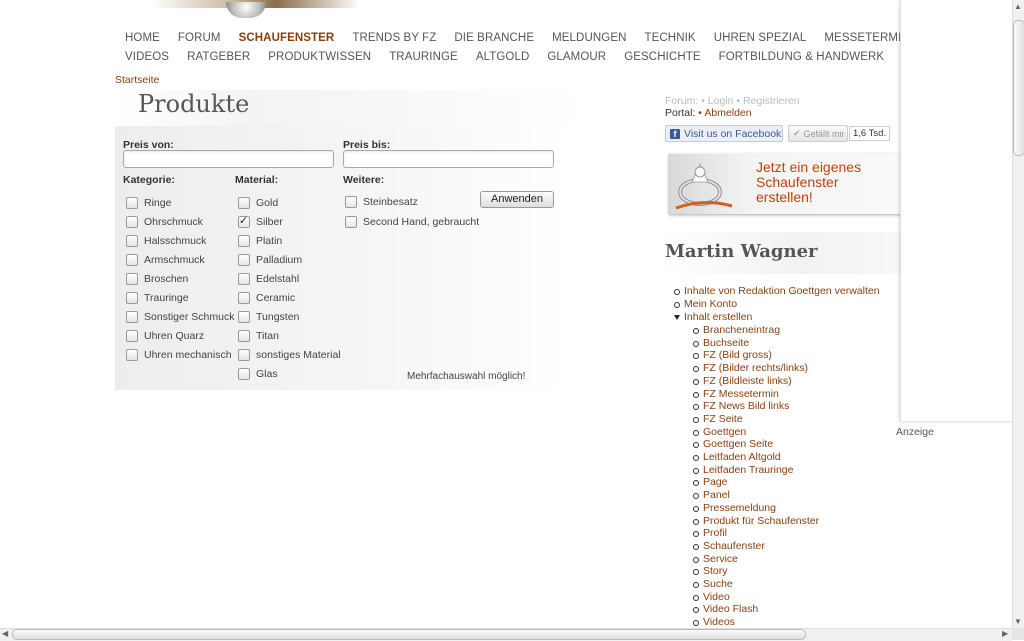  I want to click on logout-link: Abmelden, so click(727, 113).